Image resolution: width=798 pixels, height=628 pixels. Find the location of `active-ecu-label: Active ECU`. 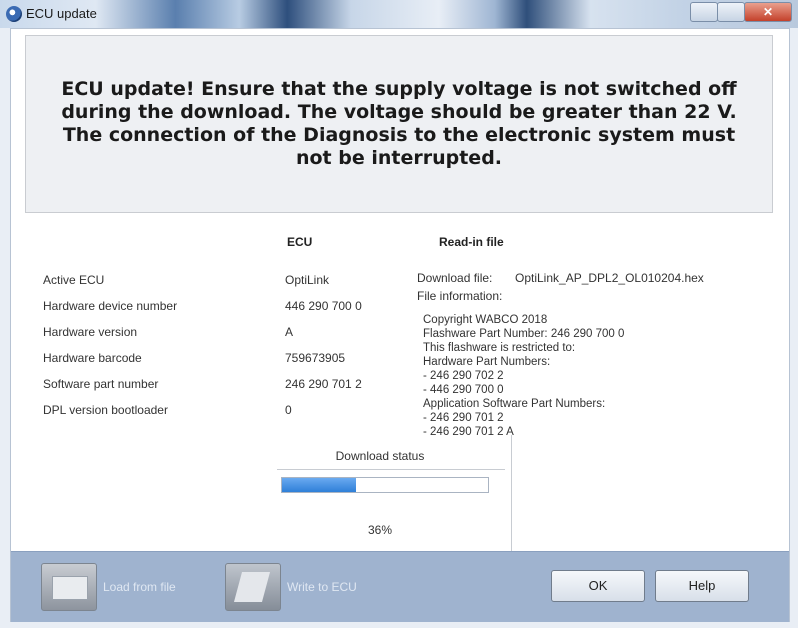

active-ecu-label: Active ECU is located at coordinates (74, 280).